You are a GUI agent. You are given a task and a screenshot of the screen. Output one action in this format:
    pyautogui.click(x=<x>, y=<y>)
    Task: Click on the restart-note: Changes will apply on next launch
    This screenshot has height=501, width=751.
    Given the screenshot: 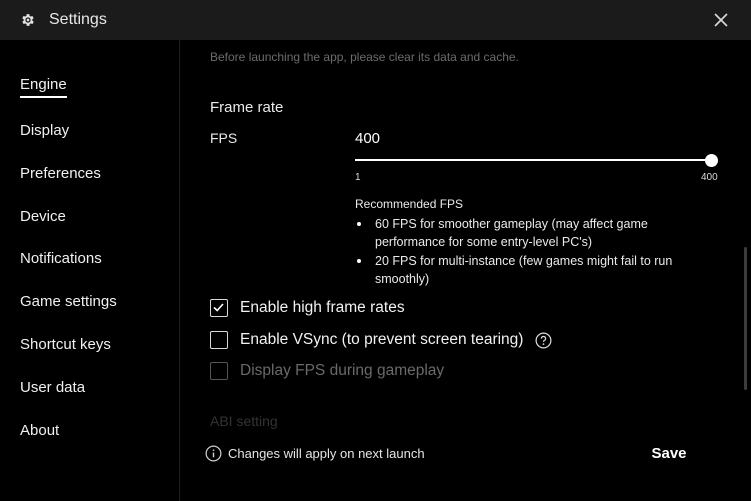 What is the action you would take?
    pyautogui.click(x=326, y=453)
    